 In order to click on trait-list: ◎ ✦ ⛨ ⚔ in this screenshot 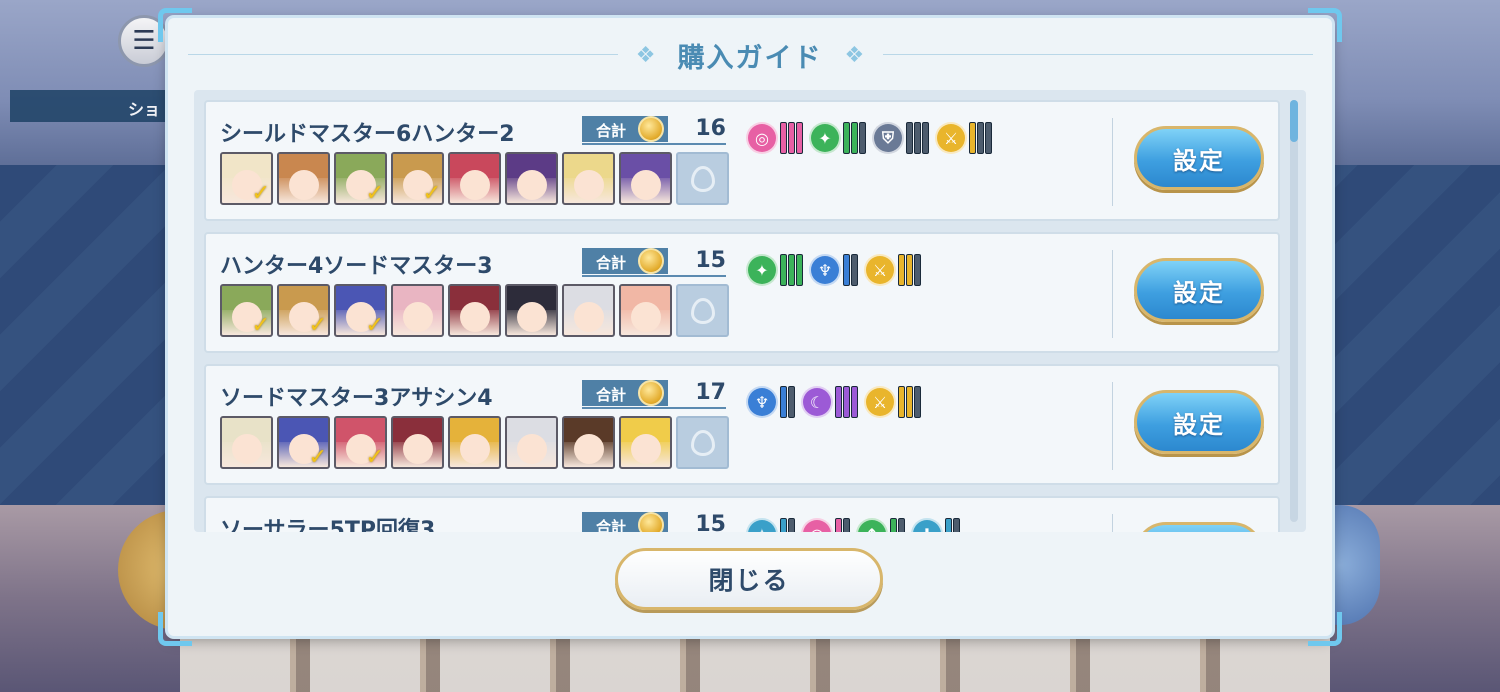, I will do `click(870, 138)`.